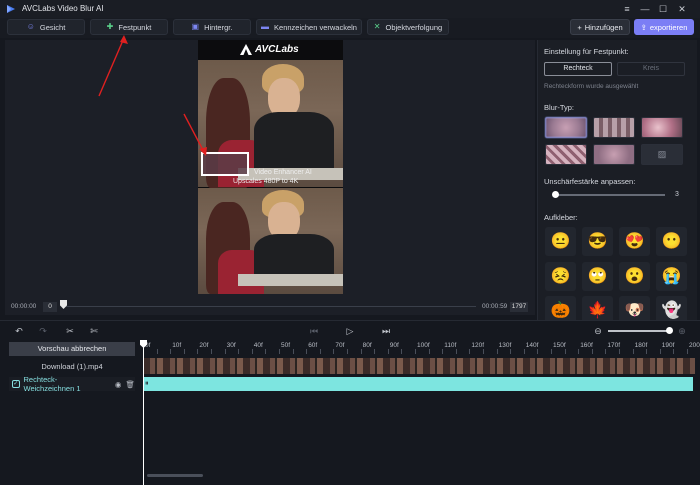  Describe the element at coordinates (135, 27) in the screenshot. I see `tab-fixed-point-label: Festpunkt` at that location.